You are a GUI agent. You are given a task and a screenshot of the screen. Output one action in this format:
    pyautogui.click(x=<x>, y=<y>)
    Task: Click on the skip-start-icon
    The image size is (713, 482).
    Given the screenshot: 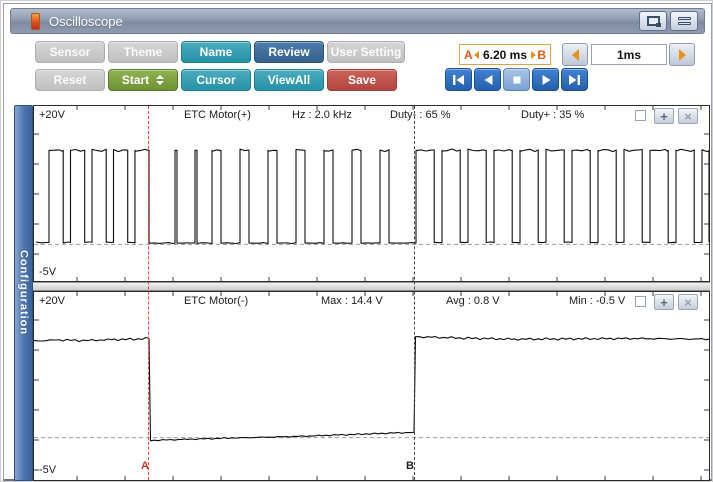 What is the action you would take?
    pyautogui.click(x=458, y=79)
    